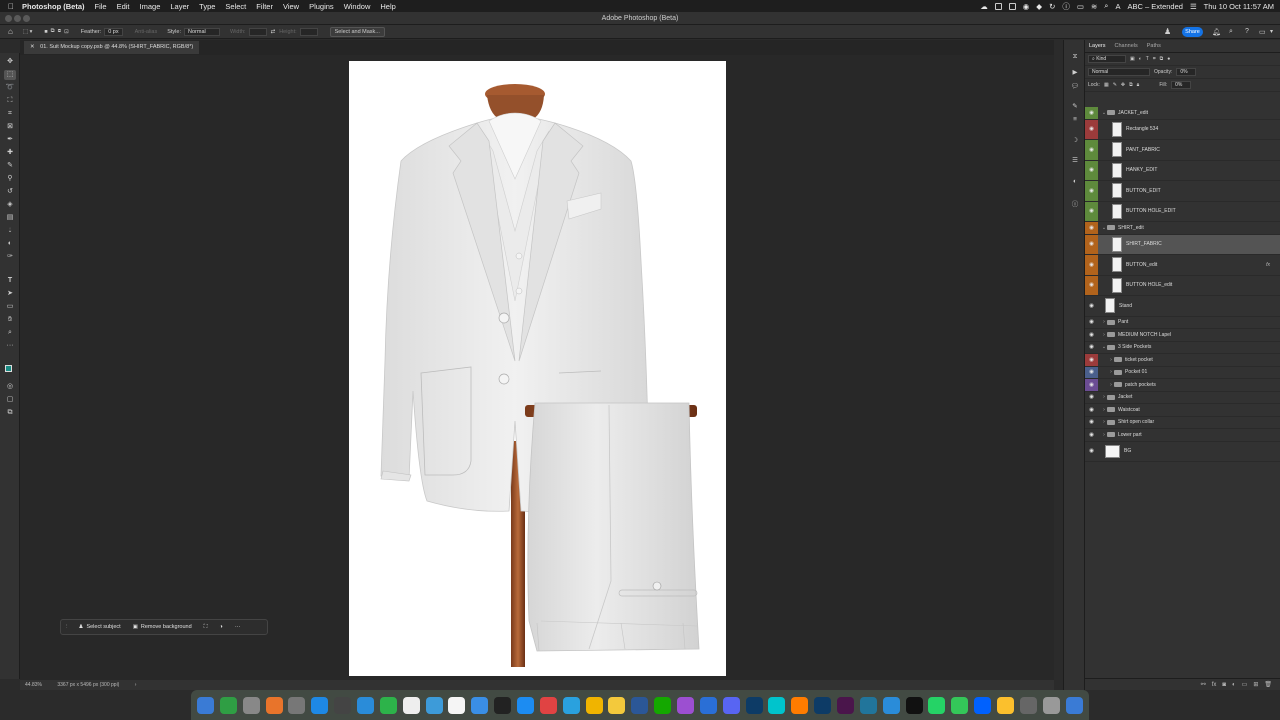 This screenshot has width=1280, height=720. Describe the element at coordinates (891, 705) in the screenshot. I see `dock-wordpress-icon` at that location.